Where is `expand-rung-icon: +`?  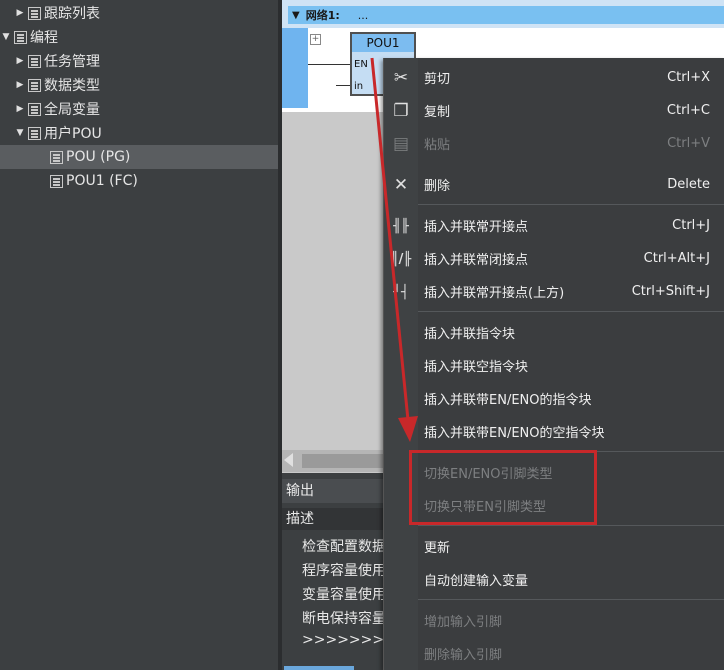
expand-rung-icon: + is located at coordinates (315, 39).